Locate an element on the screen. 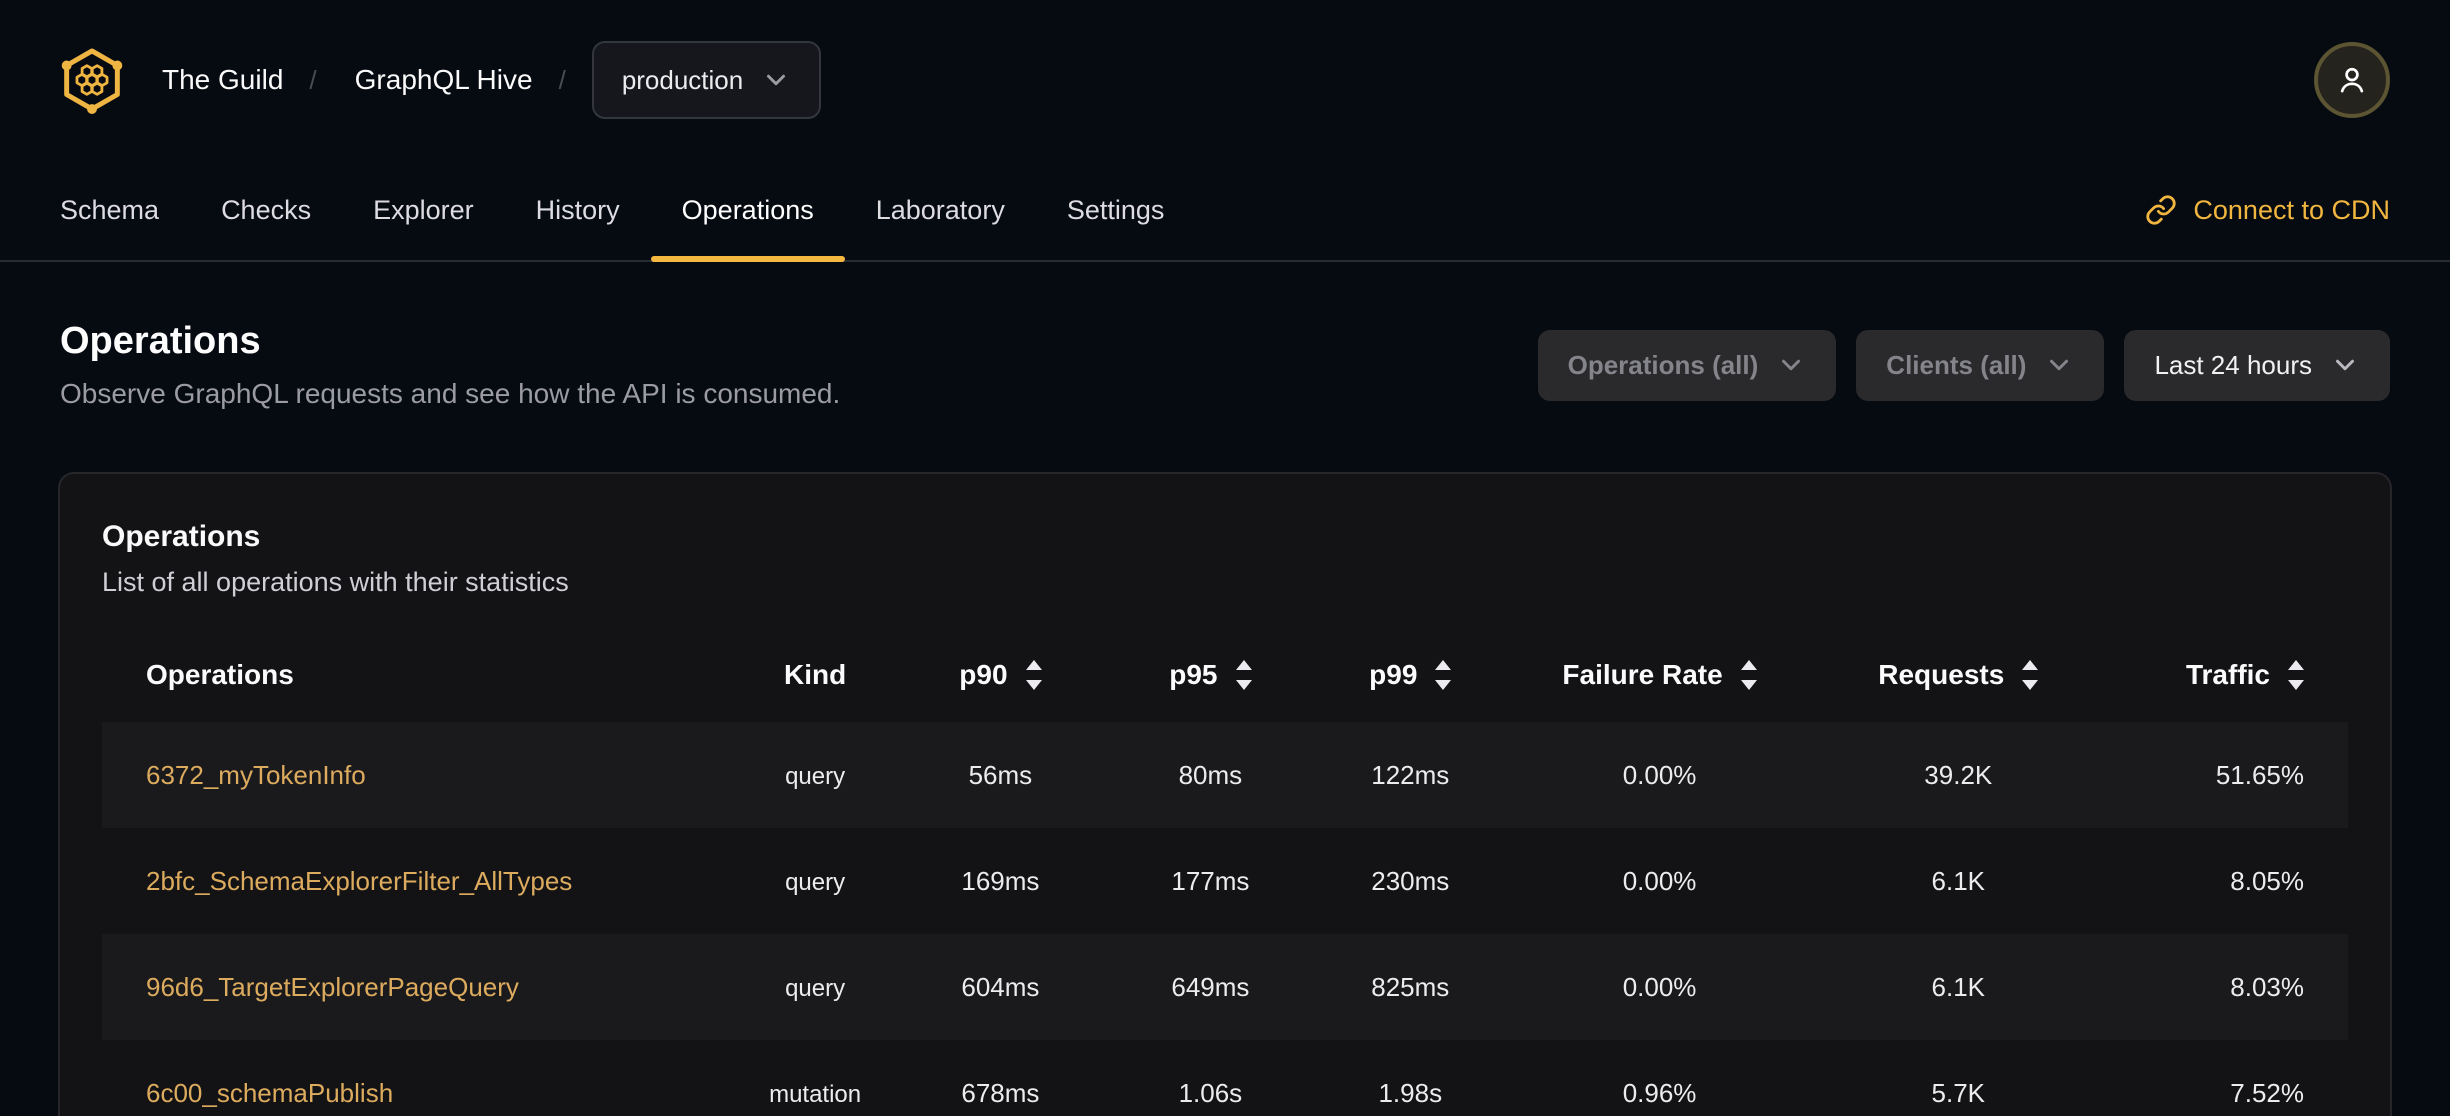 The image size is (2450, 1116). column-header-failure-rate: Failure Rate is located at coordinates (1659, 675).